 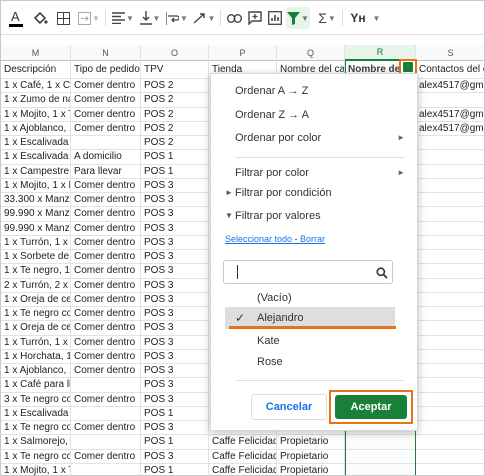 What do you see at coordinates (289, 407) in the screenshot?
I see `cancel-button: Cancelar` at bounding box center [289, 407].